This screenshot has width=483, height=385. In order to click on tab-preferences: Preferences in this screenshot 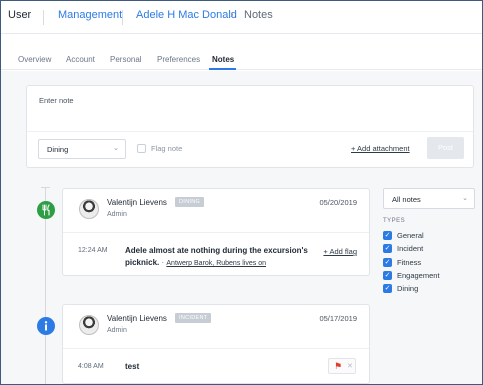, I will do `click(178, 59)`.